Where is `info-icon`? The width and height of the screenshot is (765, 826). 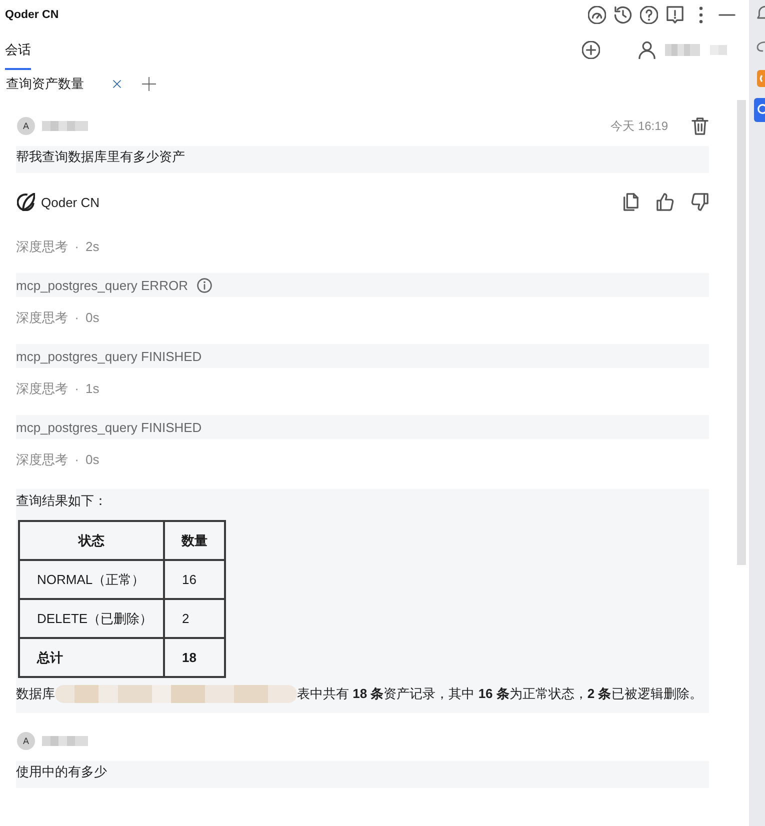
info-icon is located at coordinates (204, 285).